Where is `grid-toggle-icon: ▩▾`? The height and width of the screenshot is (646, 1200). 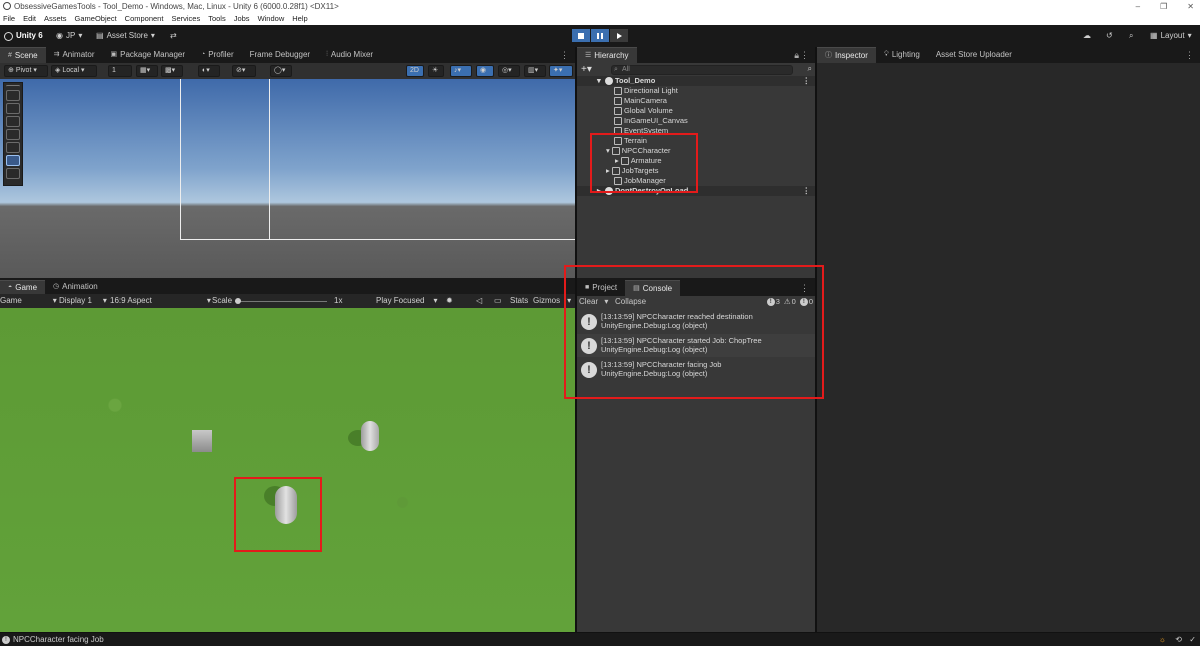
grid-toggle-icon: ▩▾ is located at coordinates (172, 71).